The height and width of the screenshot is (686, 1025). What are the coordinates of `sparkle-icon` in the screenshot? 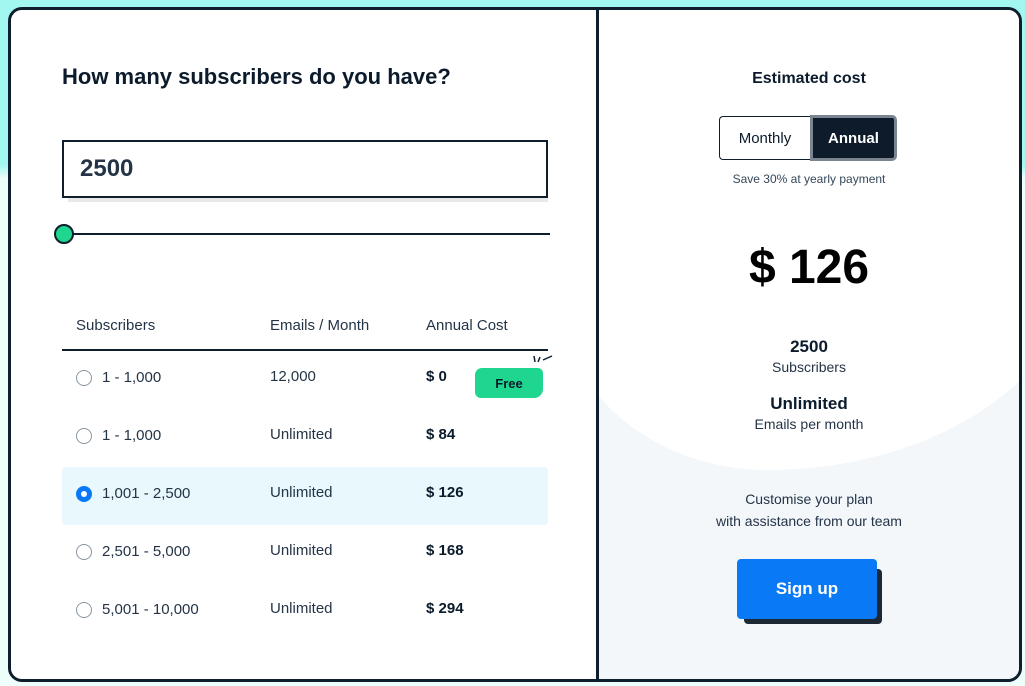 It's located at (543, 359).